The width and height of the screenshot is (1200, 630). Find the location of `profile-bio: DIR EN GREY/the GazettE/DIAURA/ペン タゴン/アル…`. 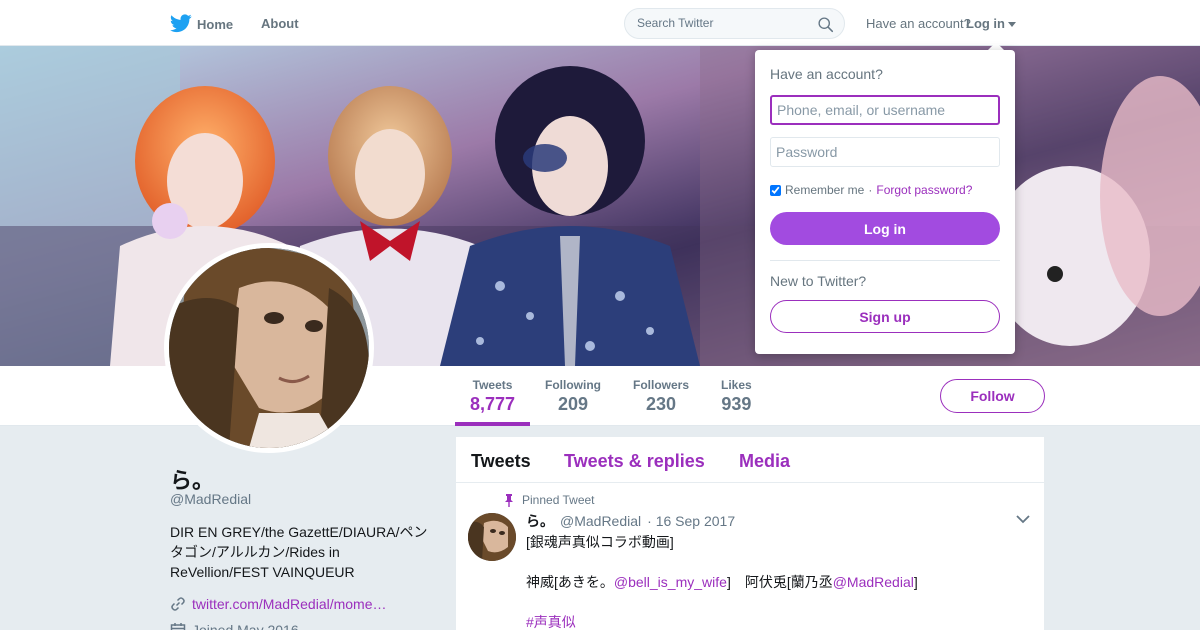

profile-bio: DIR EN GREY/the GazettE/DIAURA/ペン タゴン/アル… is located at coordinates (302, 552).